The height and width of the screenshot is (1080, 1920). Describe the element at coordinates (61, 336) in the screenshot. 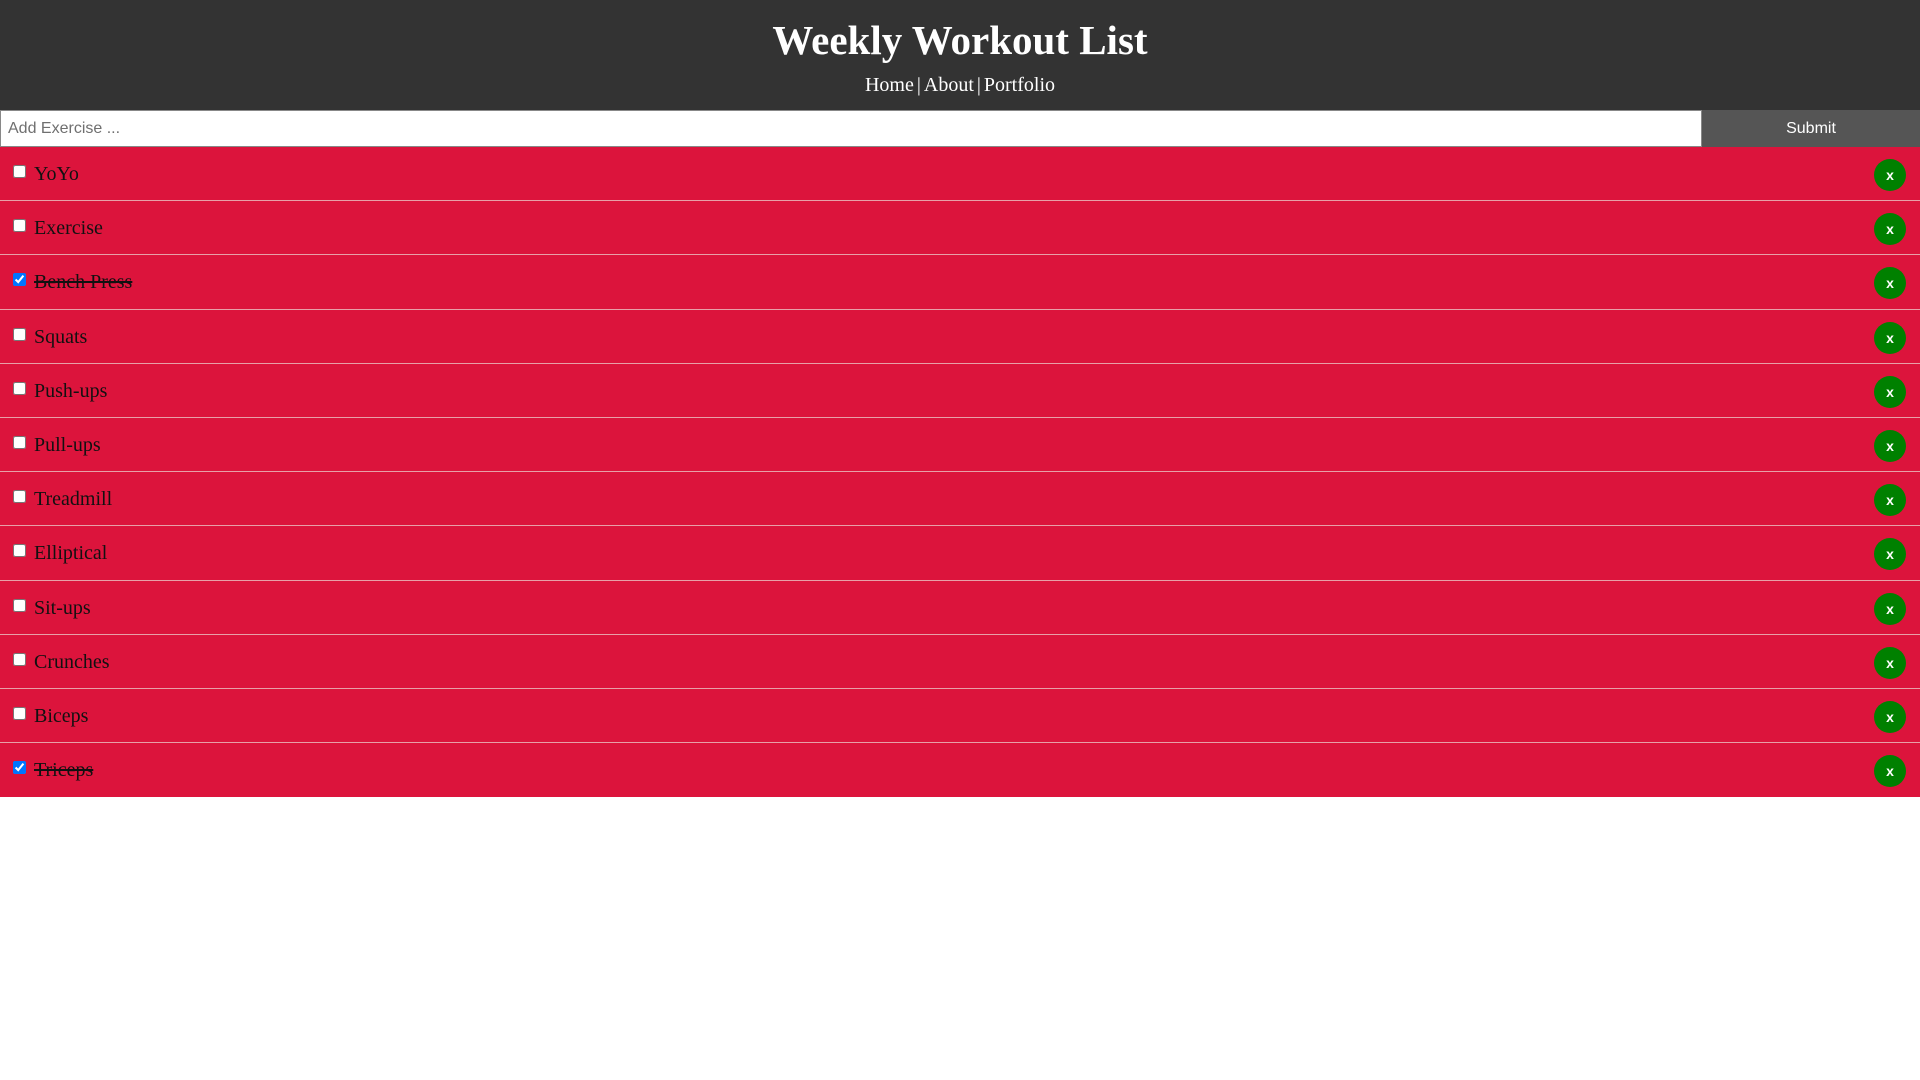

I see `item-label: Squats` at that location.